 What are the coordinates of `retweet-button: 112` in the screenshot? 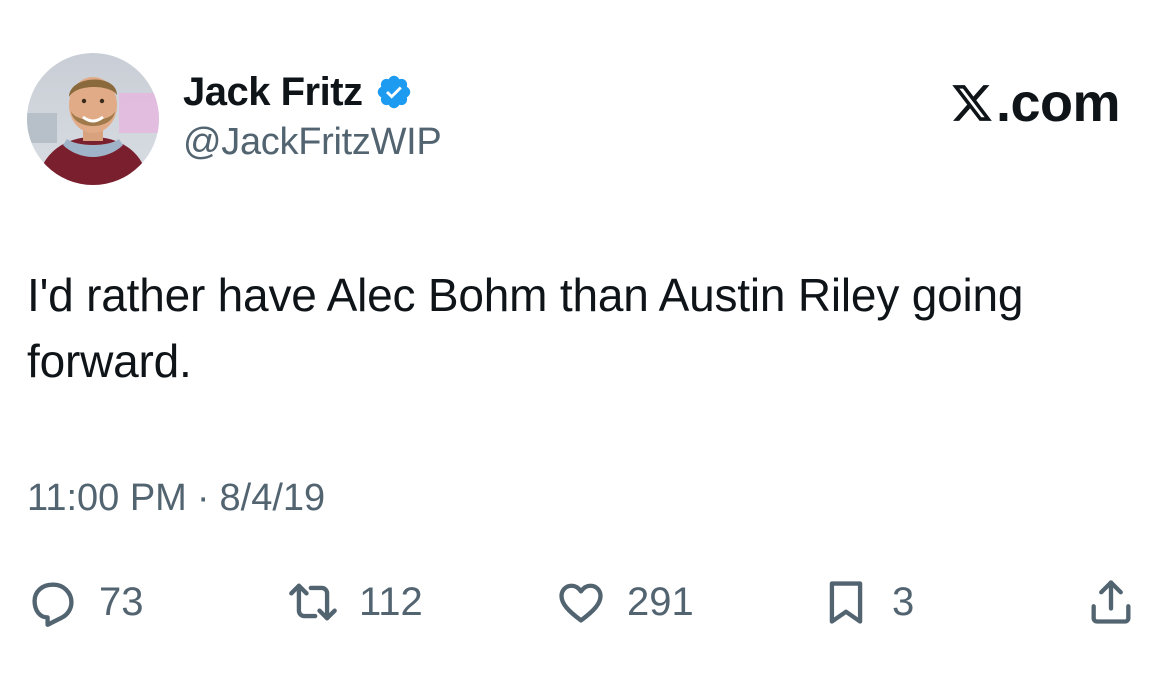 It's located at (355, 602).